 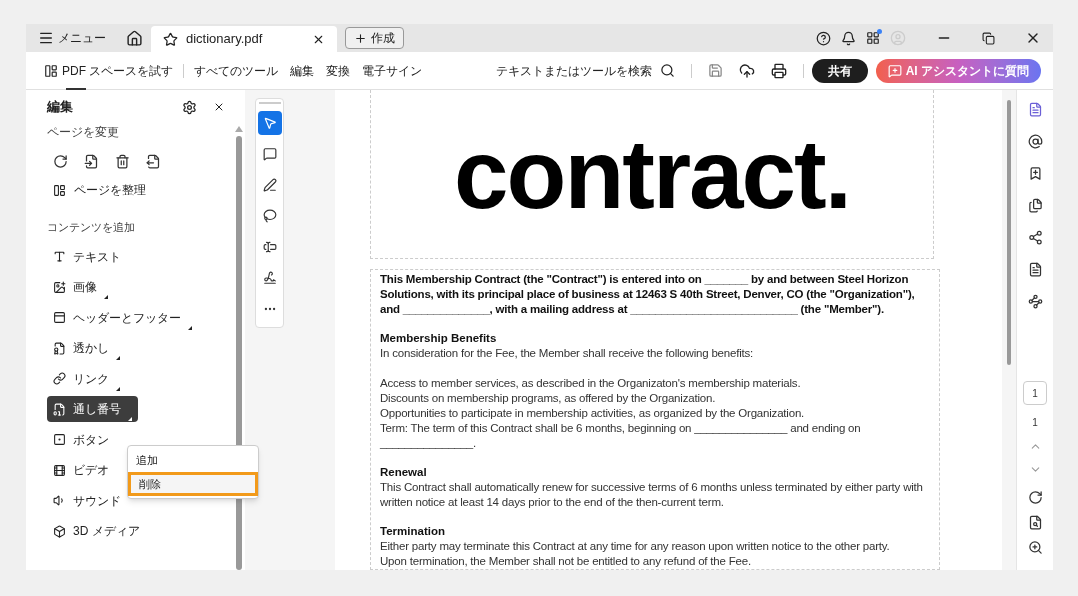 What do you see at coordinates (652, 174) in the screenshot?
I see `document-heading: contract.` at bounding box center [652, 174].